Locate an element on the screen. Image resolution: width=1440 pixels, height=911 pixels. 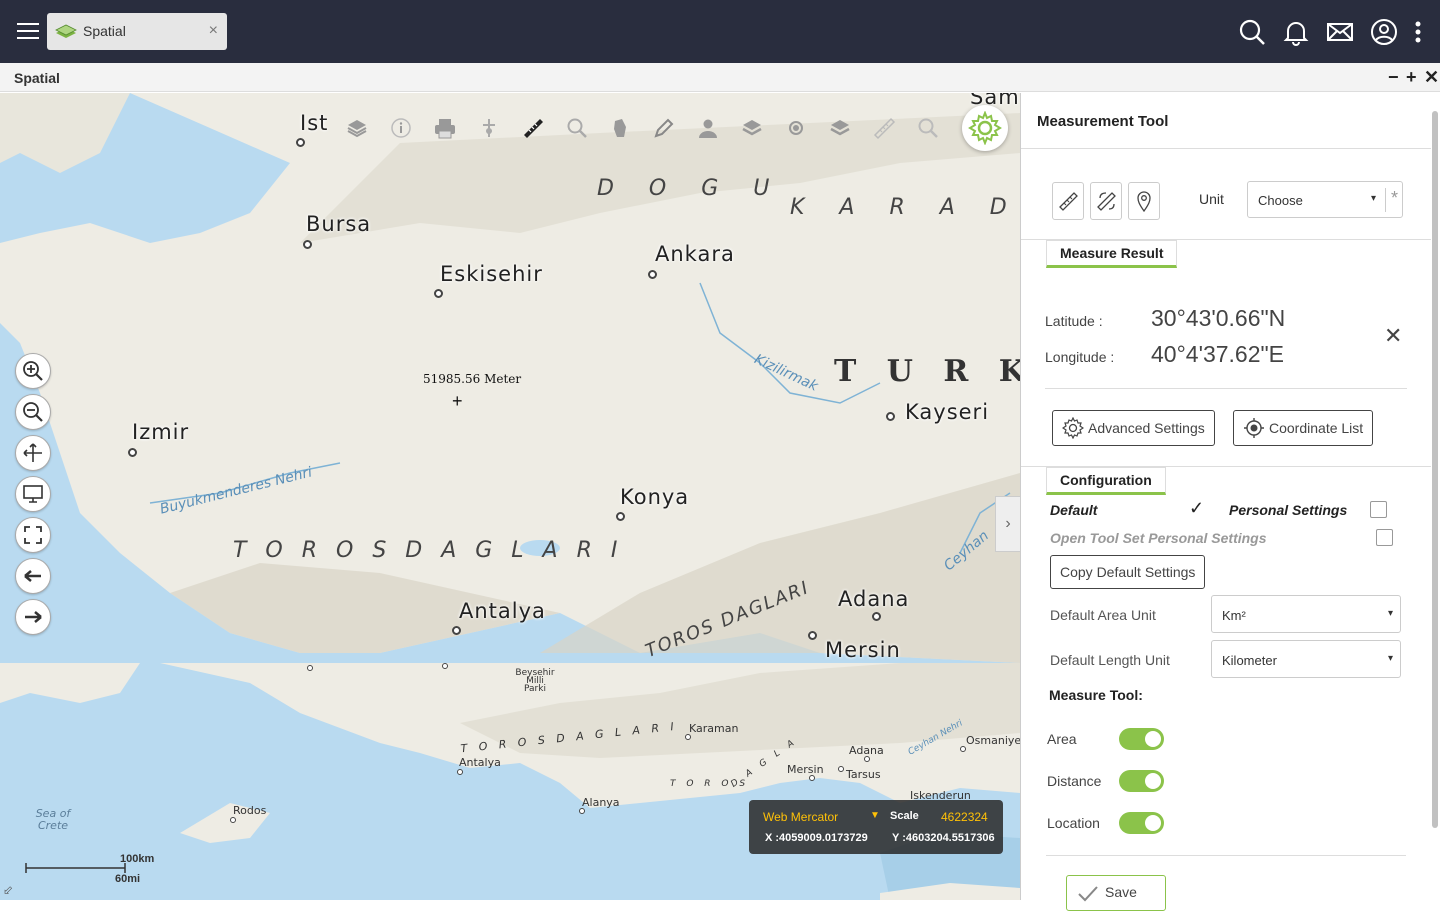
forward-button is located at coordinates (33, 617).